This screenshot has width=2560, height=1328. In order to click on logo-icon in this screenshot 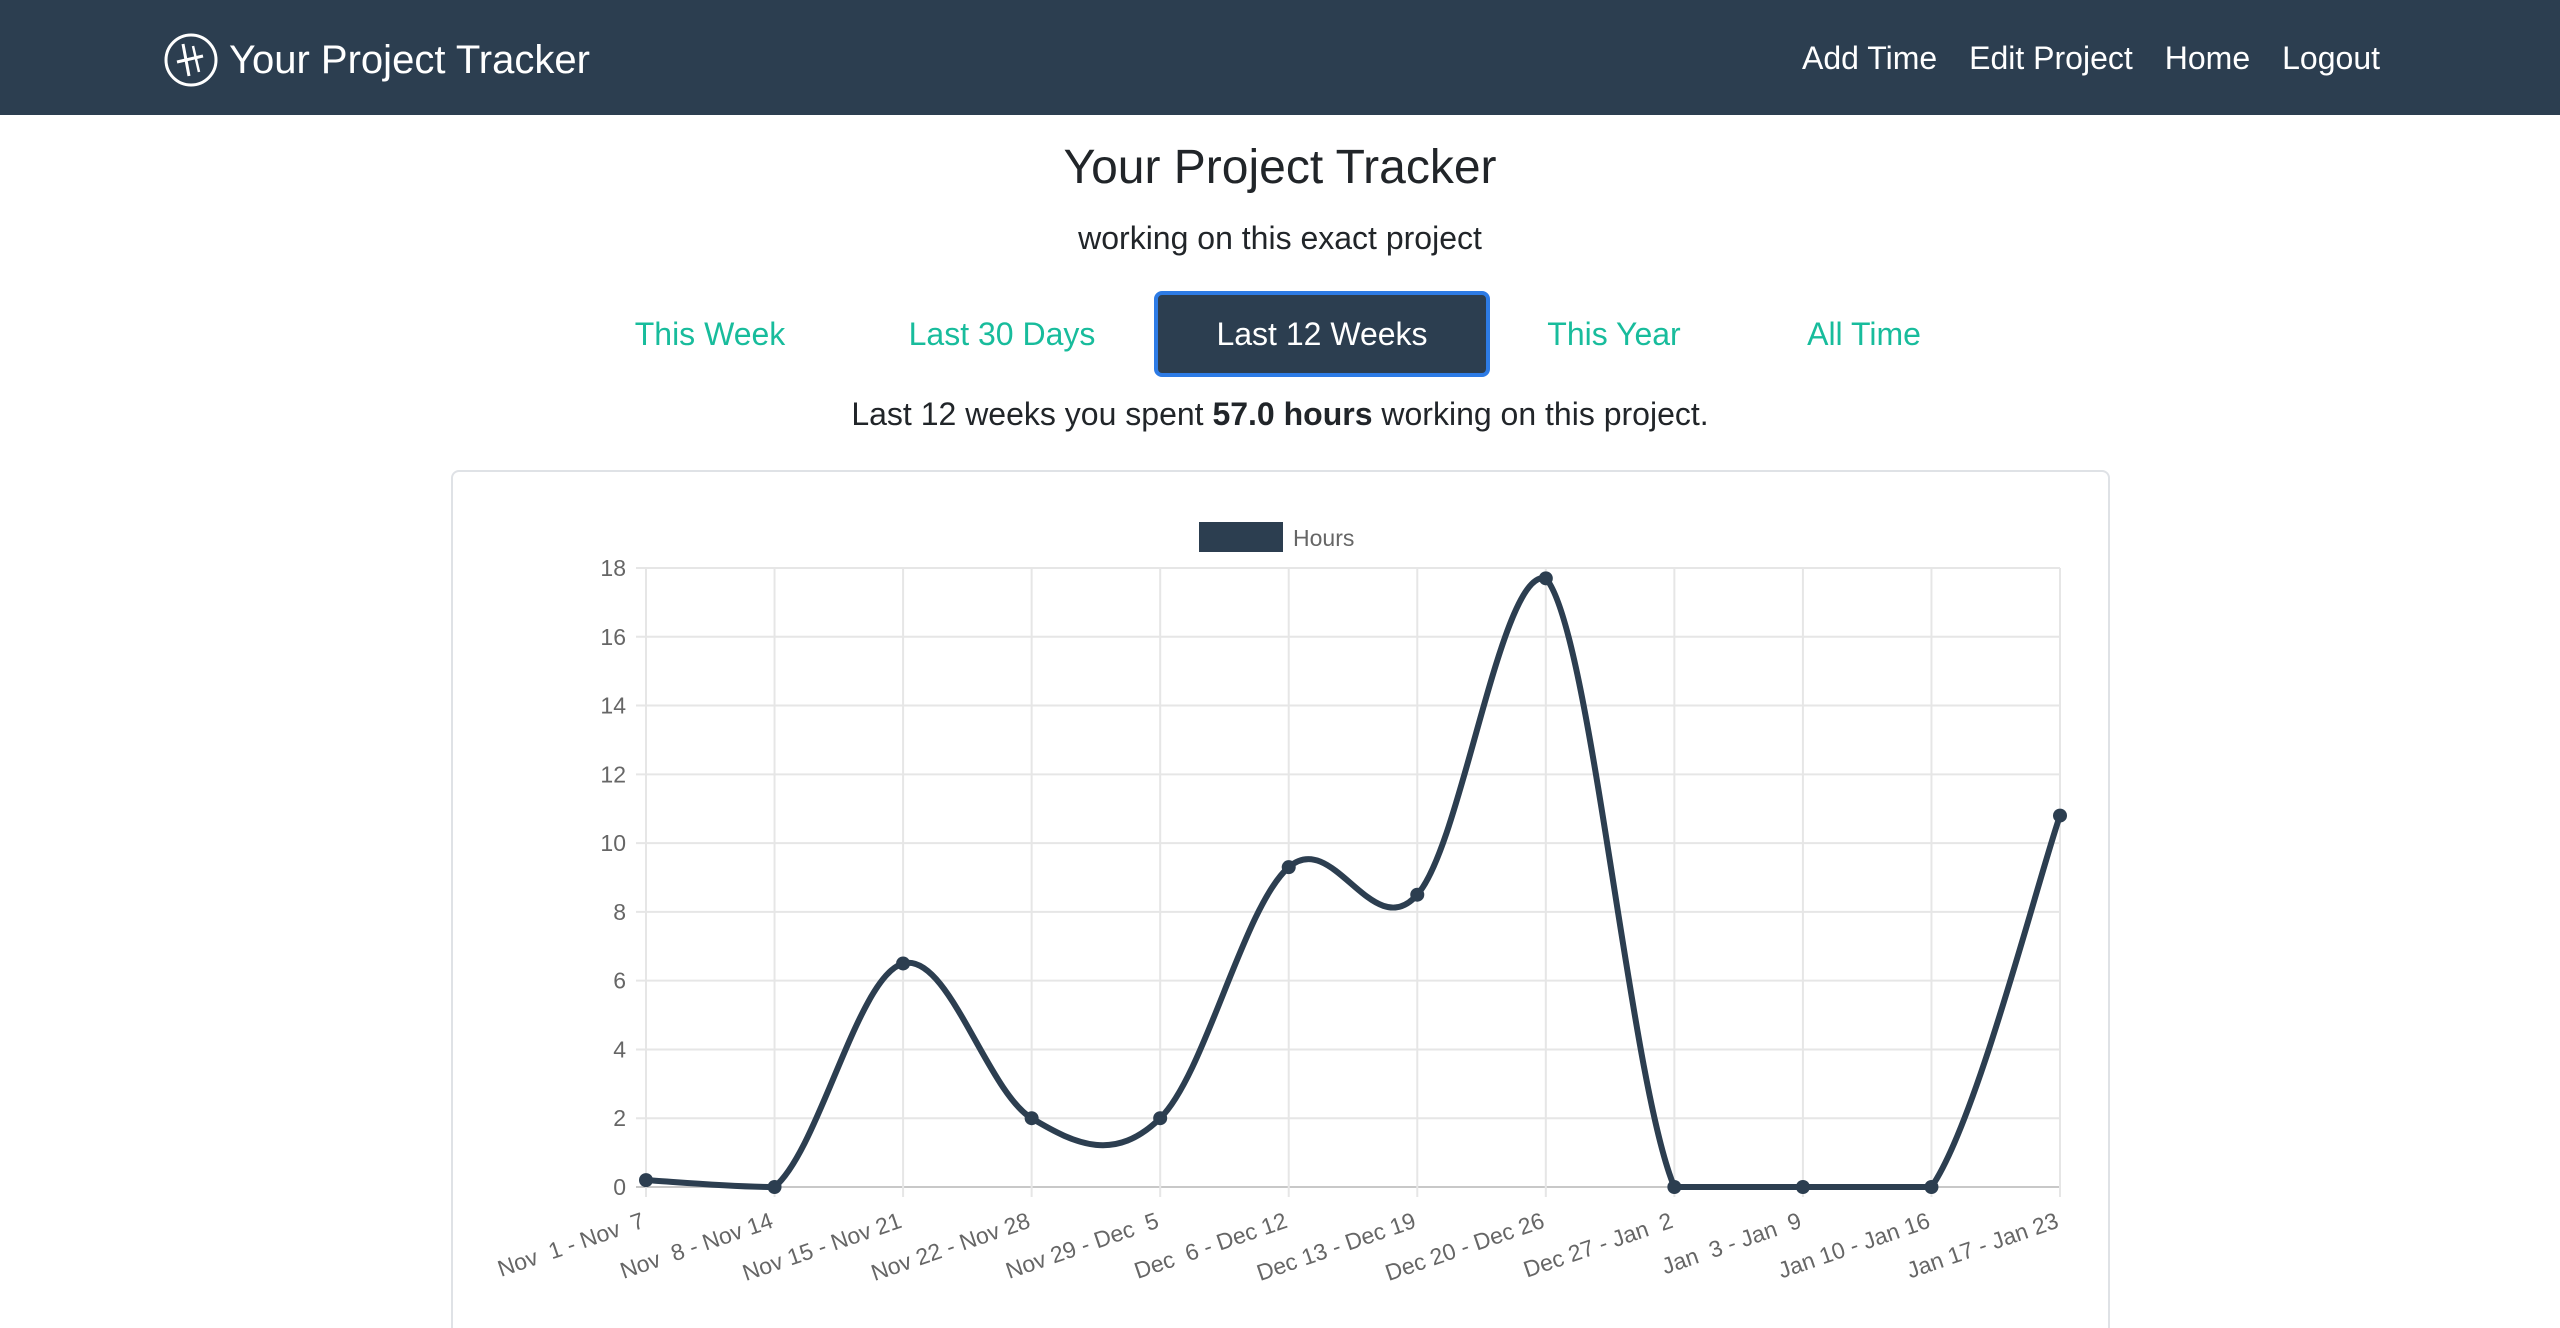, I will do `click(191, 60)`.